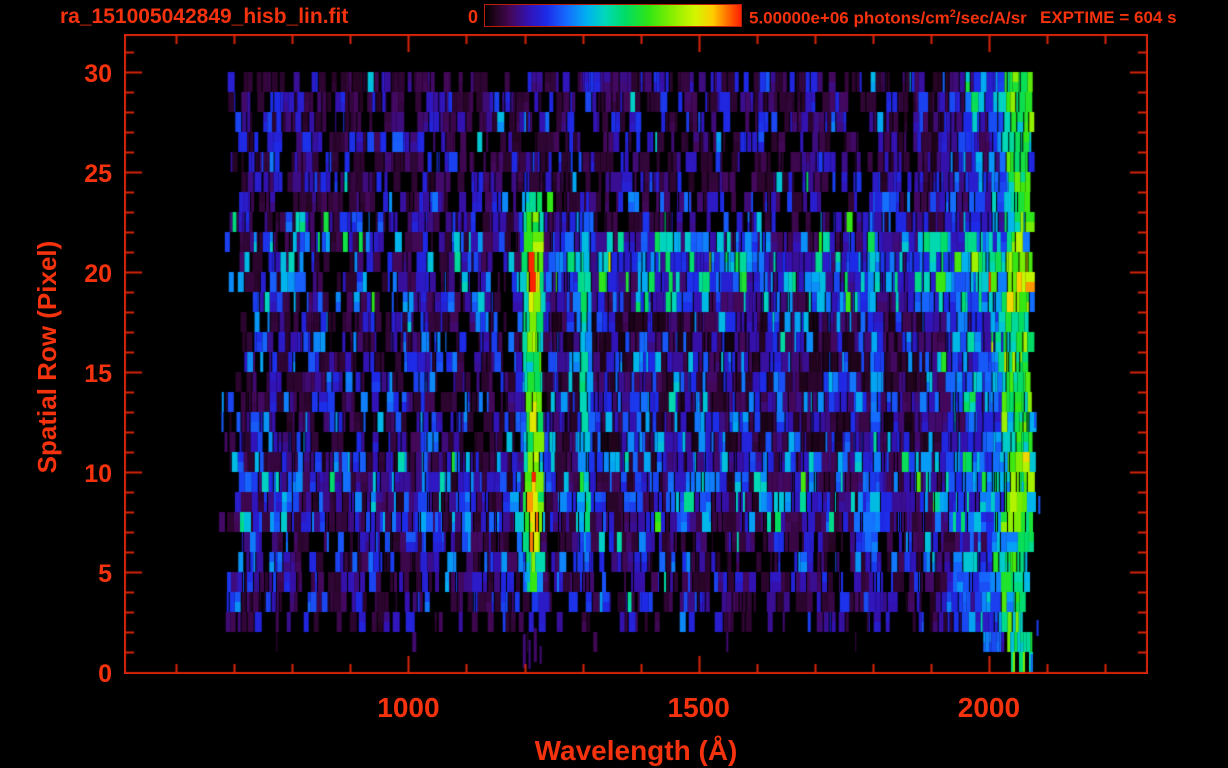 This screenshot has height=768, width=1228. I want to click on y-tick-label-0: 0, so click(105, 674).